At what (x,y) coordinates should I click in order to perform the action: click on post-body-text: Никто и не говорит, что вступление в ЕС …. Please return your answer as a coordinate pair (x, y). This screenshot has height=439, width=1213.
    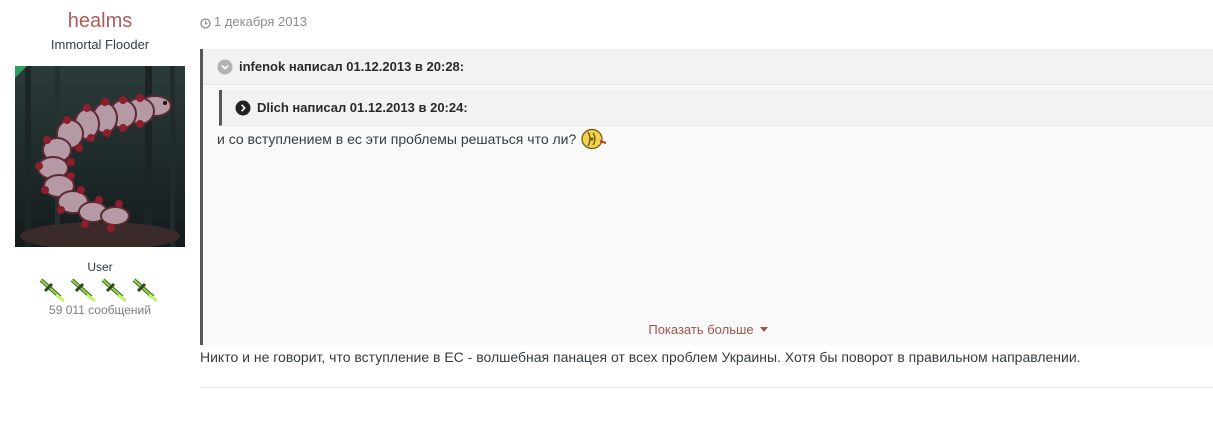
    Looking at the image, I should click on (640, 357).